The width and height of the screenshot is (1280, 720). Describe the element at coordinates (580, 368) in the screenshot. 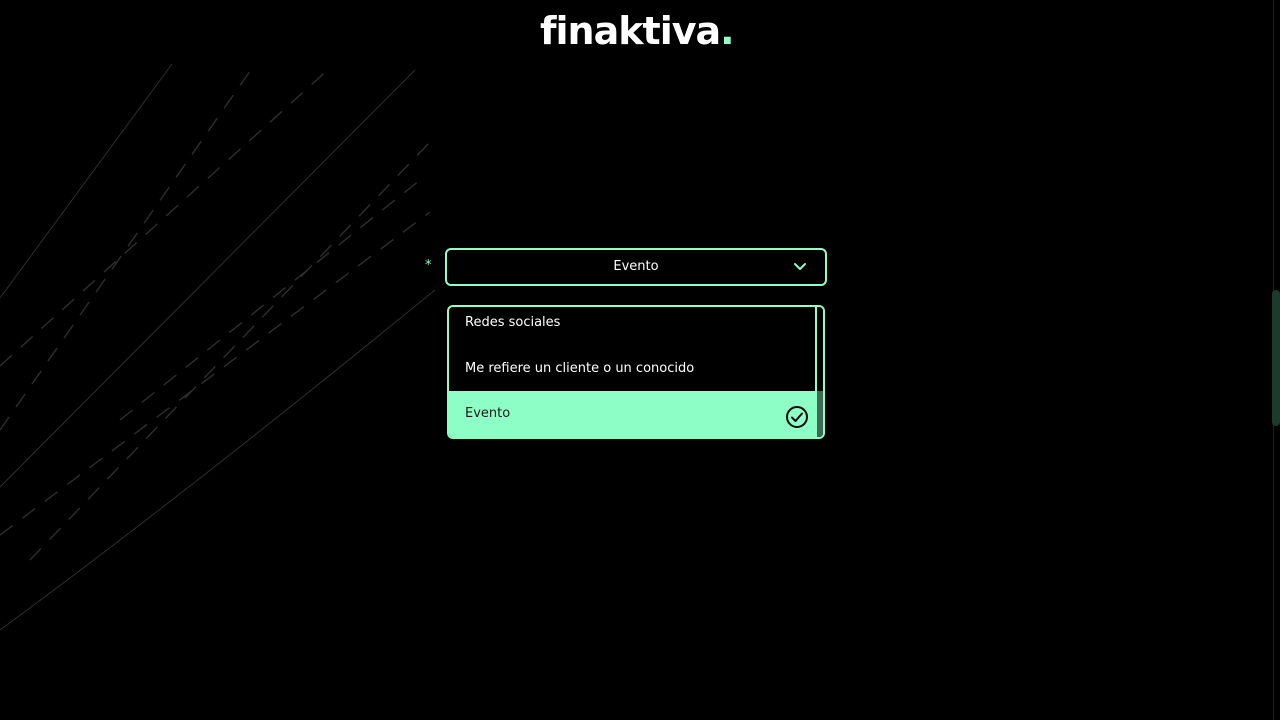

I see `option-label: Me refiere un cliente o un conocido` at that location.